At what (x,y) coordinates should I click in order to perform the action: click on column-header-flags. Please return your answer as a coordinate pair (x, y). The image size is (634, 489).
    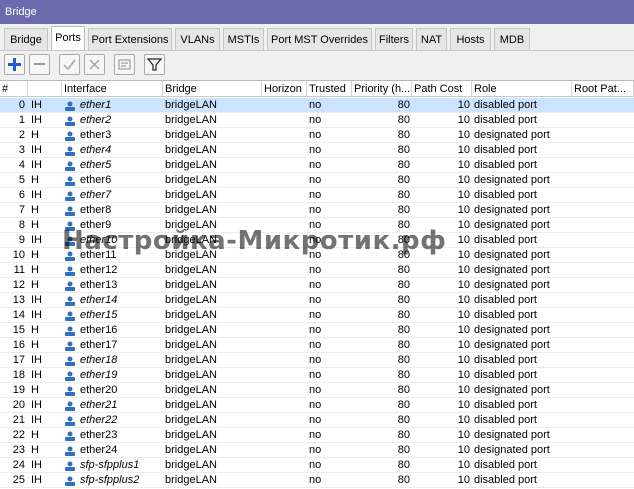
    Looking at the image, I should click on (45, 89).